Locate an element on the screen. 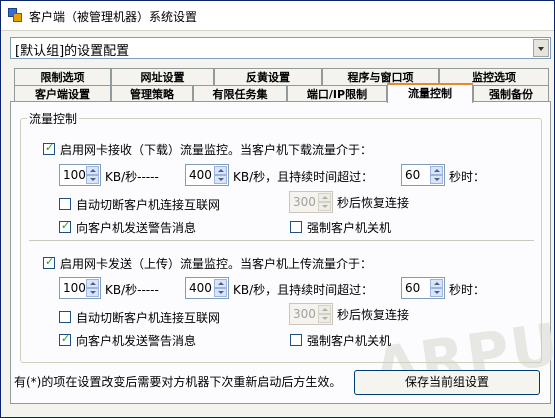 The image size is (555, 418). download-seconds-label: 秒时： is located at coordinates (467, 177).